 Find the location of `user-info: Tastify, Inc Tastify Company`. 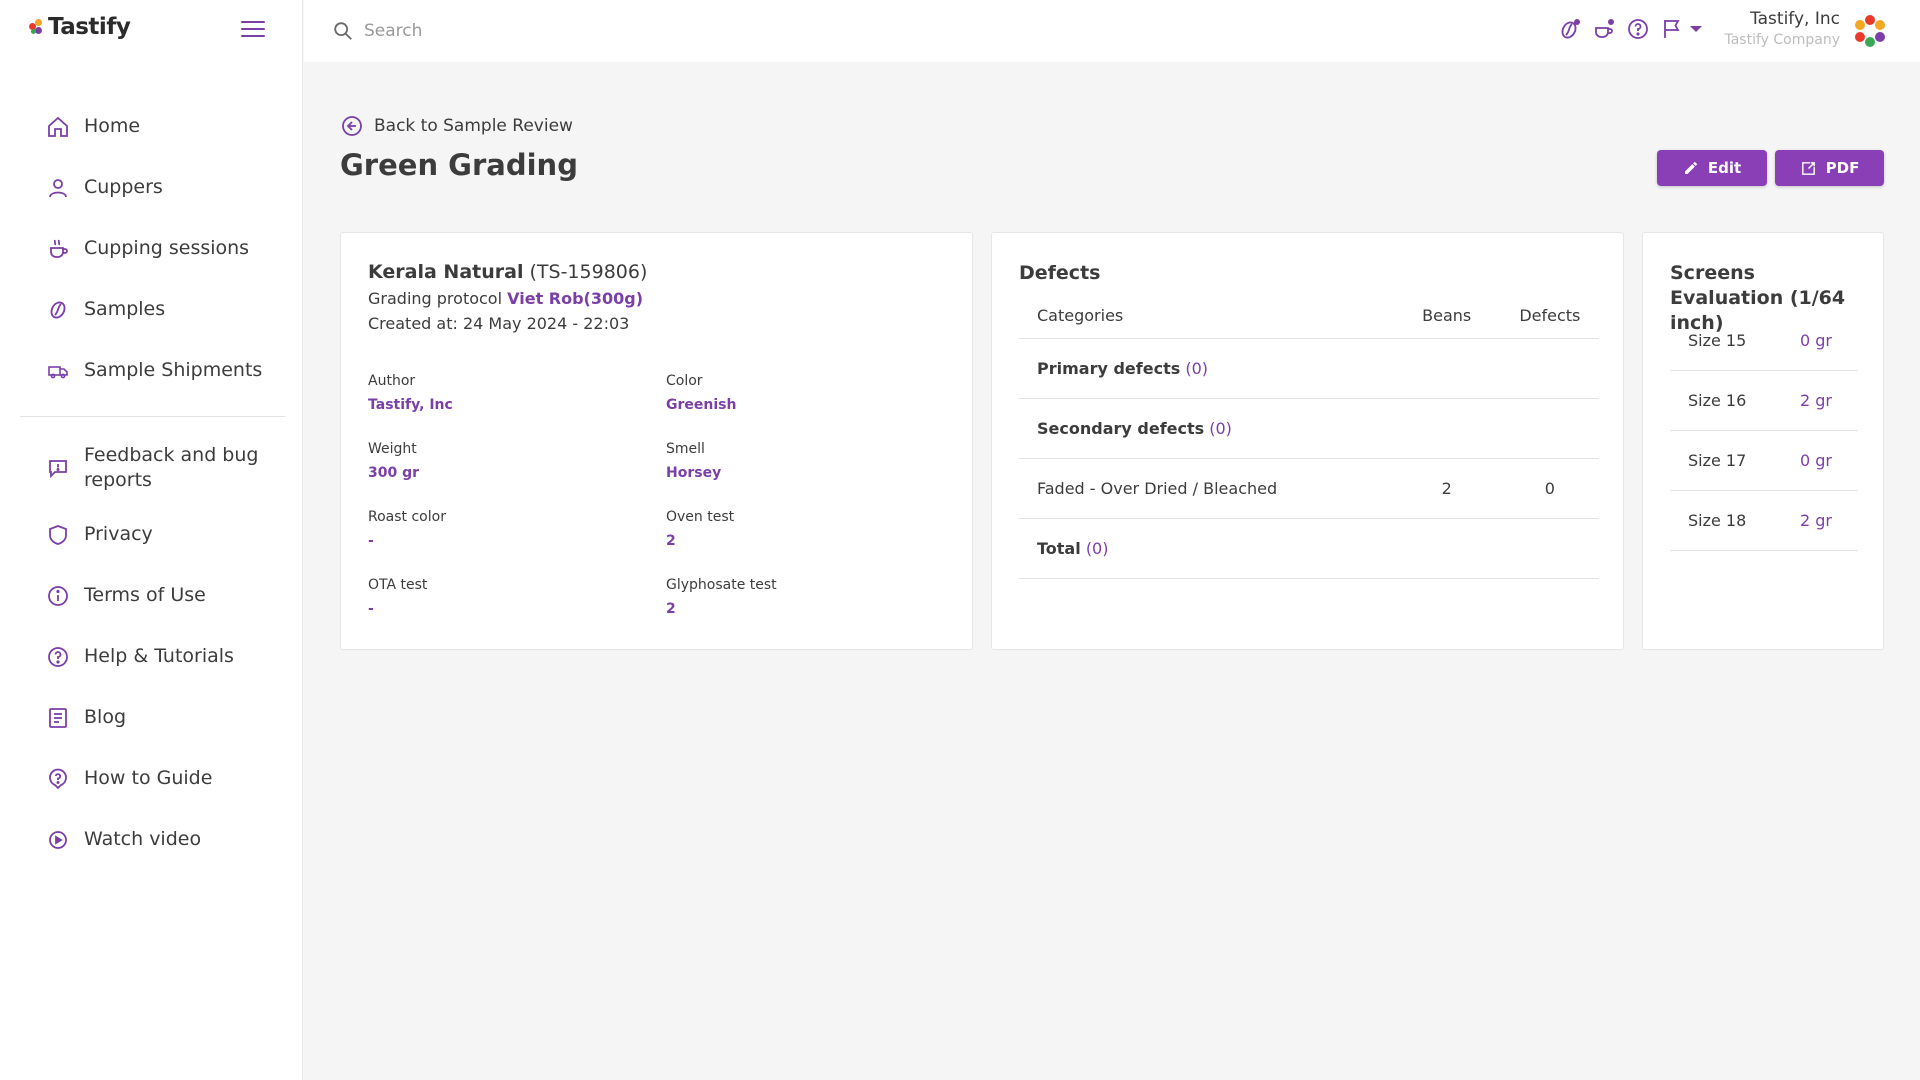

user-info: Tastify, Inc Tastify Company is located at coordinates (1782, 29).